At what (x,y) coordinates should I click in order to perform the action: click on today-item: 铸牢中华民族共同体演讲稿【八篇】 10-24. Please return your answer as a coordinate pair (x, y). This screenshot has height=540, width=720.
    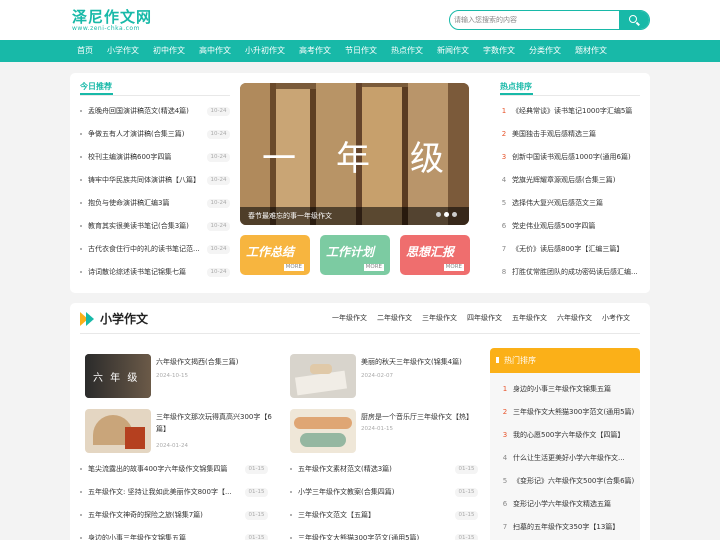
    Looking at the image, I should click on (155, 180).